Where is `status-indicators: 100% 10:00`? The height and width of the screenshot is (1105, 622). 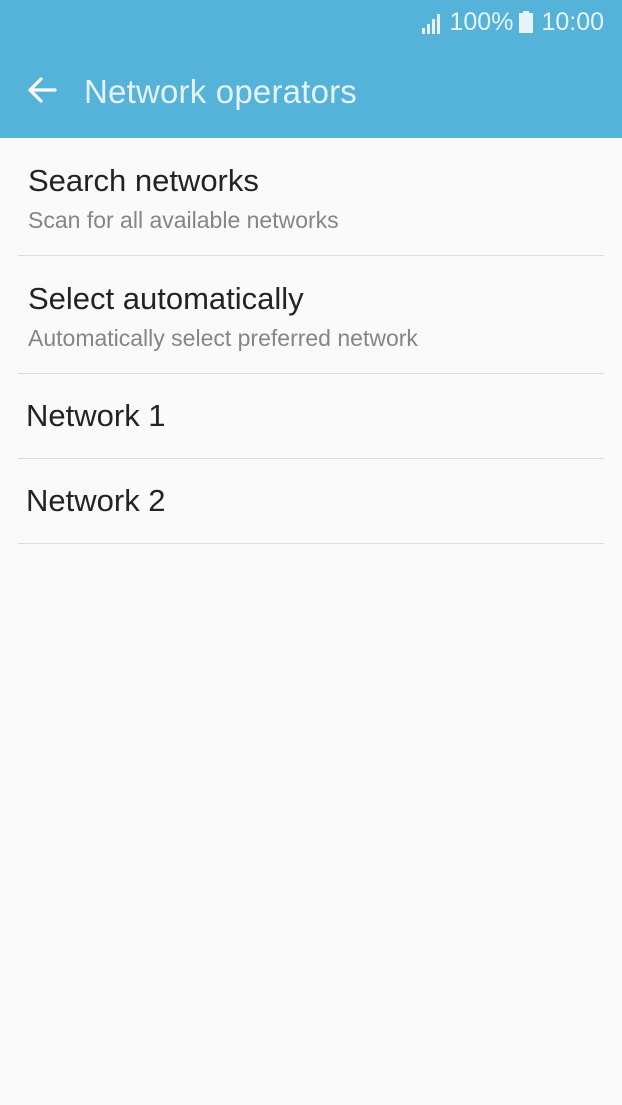
status-indicators: 100% 10:00 is located at coordinates (512, 22).